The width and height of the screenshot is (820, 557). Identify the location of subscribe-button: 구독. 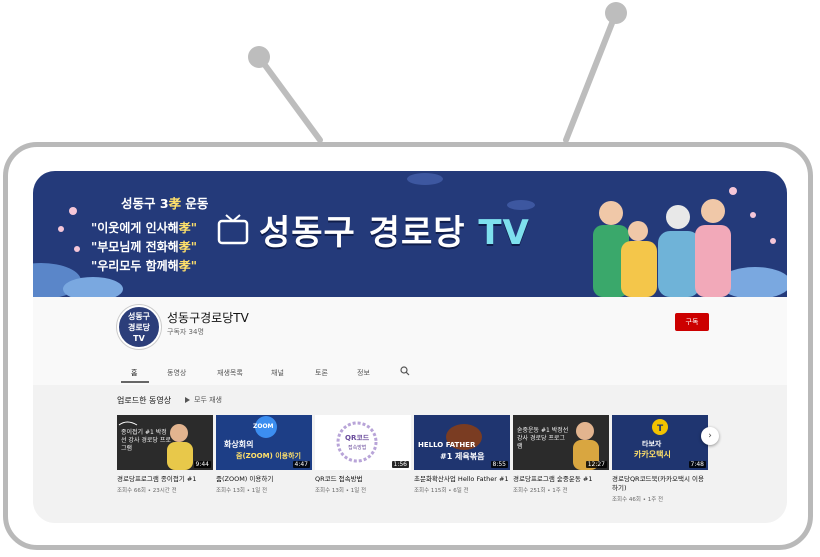
(692, 322).